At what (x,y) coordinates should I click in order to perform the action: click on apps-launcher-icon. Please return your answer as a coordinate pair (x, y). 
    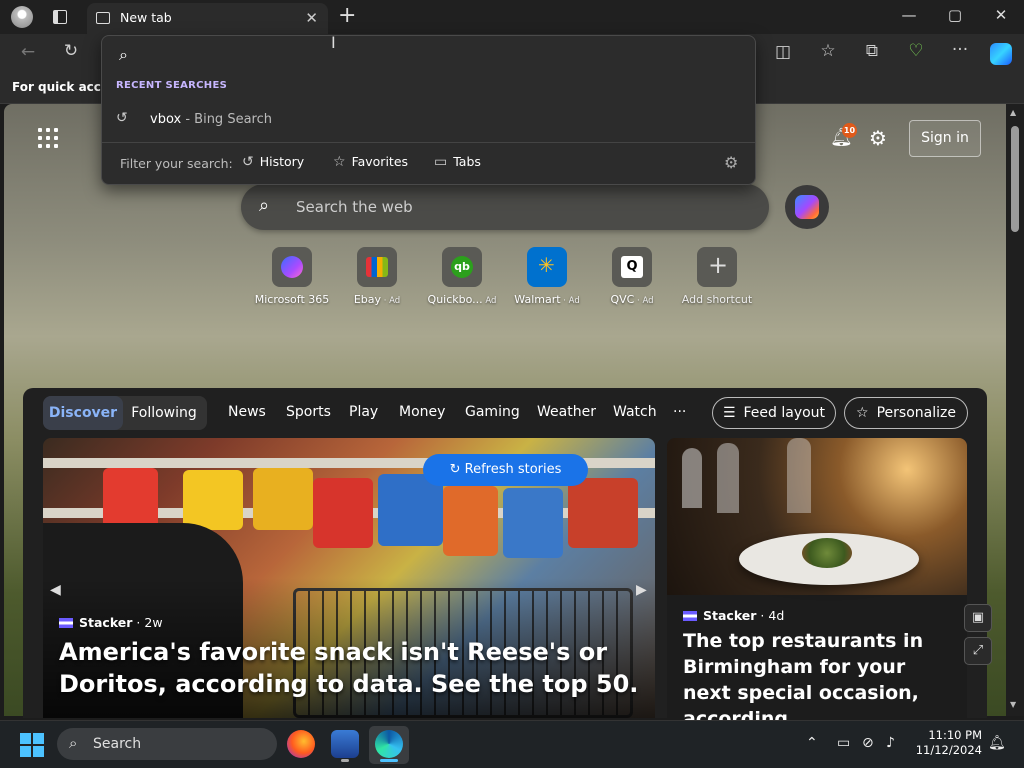
    Looking at the image, I should click on (48, 138).